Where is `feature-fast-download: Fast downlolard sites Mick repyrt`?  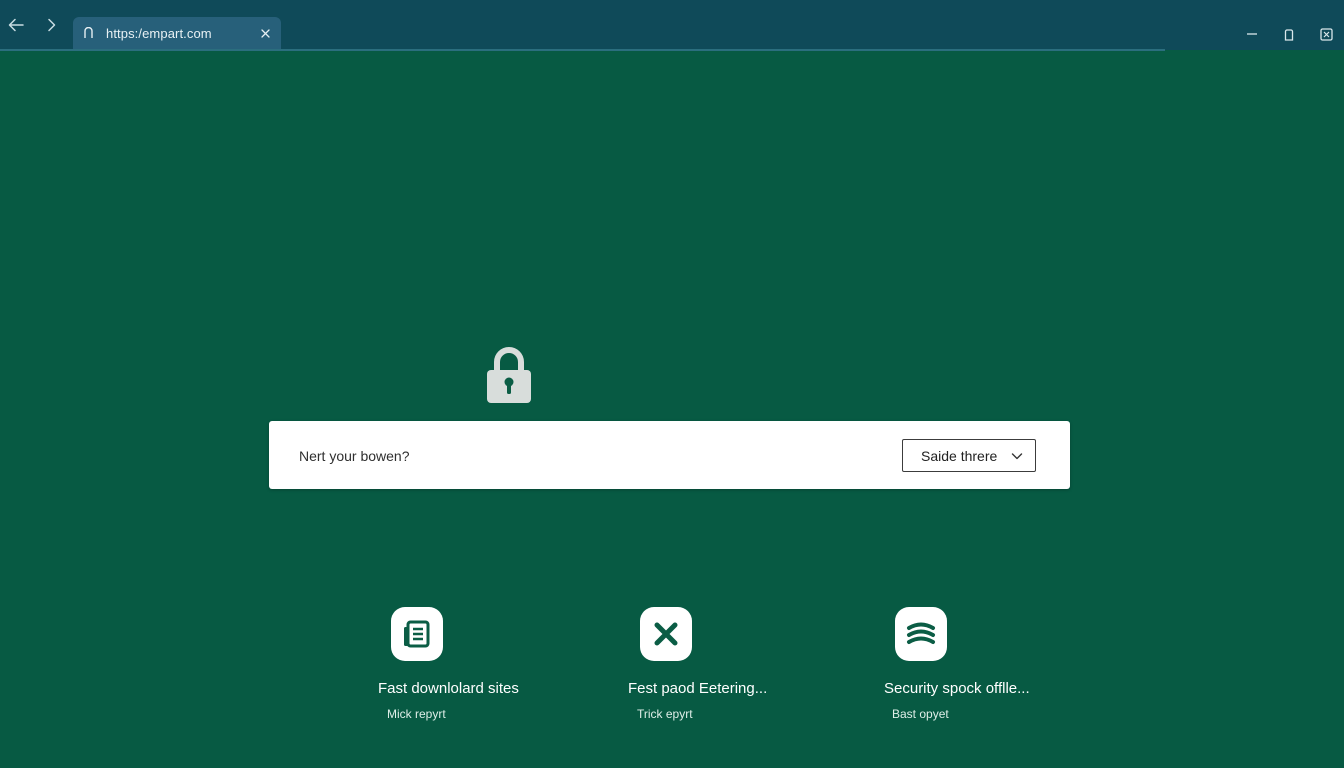
feature-fast-download: Fast downlolard sites Mick repyrt is located at coordinates (476, 672).